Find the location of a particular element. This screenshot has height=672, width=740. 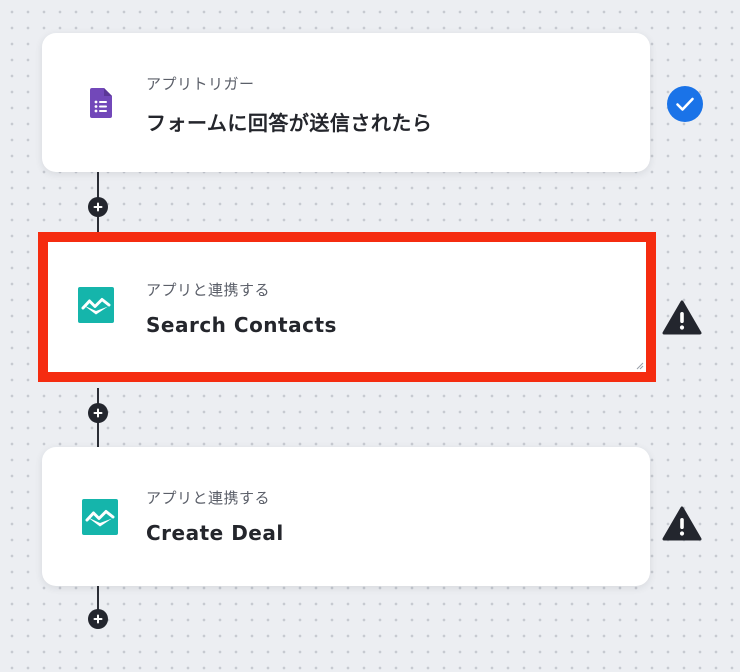

step-title: Search Contacts is located at coordinates (241, 325).